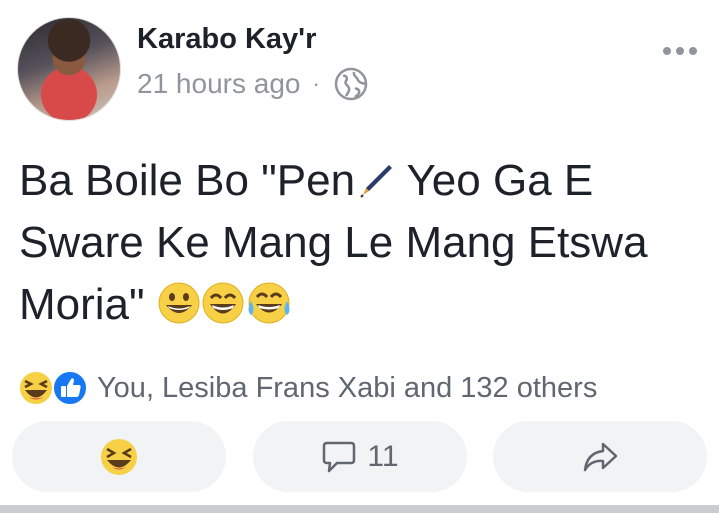  Describe the element at coordinates (359, 509) in the screenshot. I see `divider` at that location.